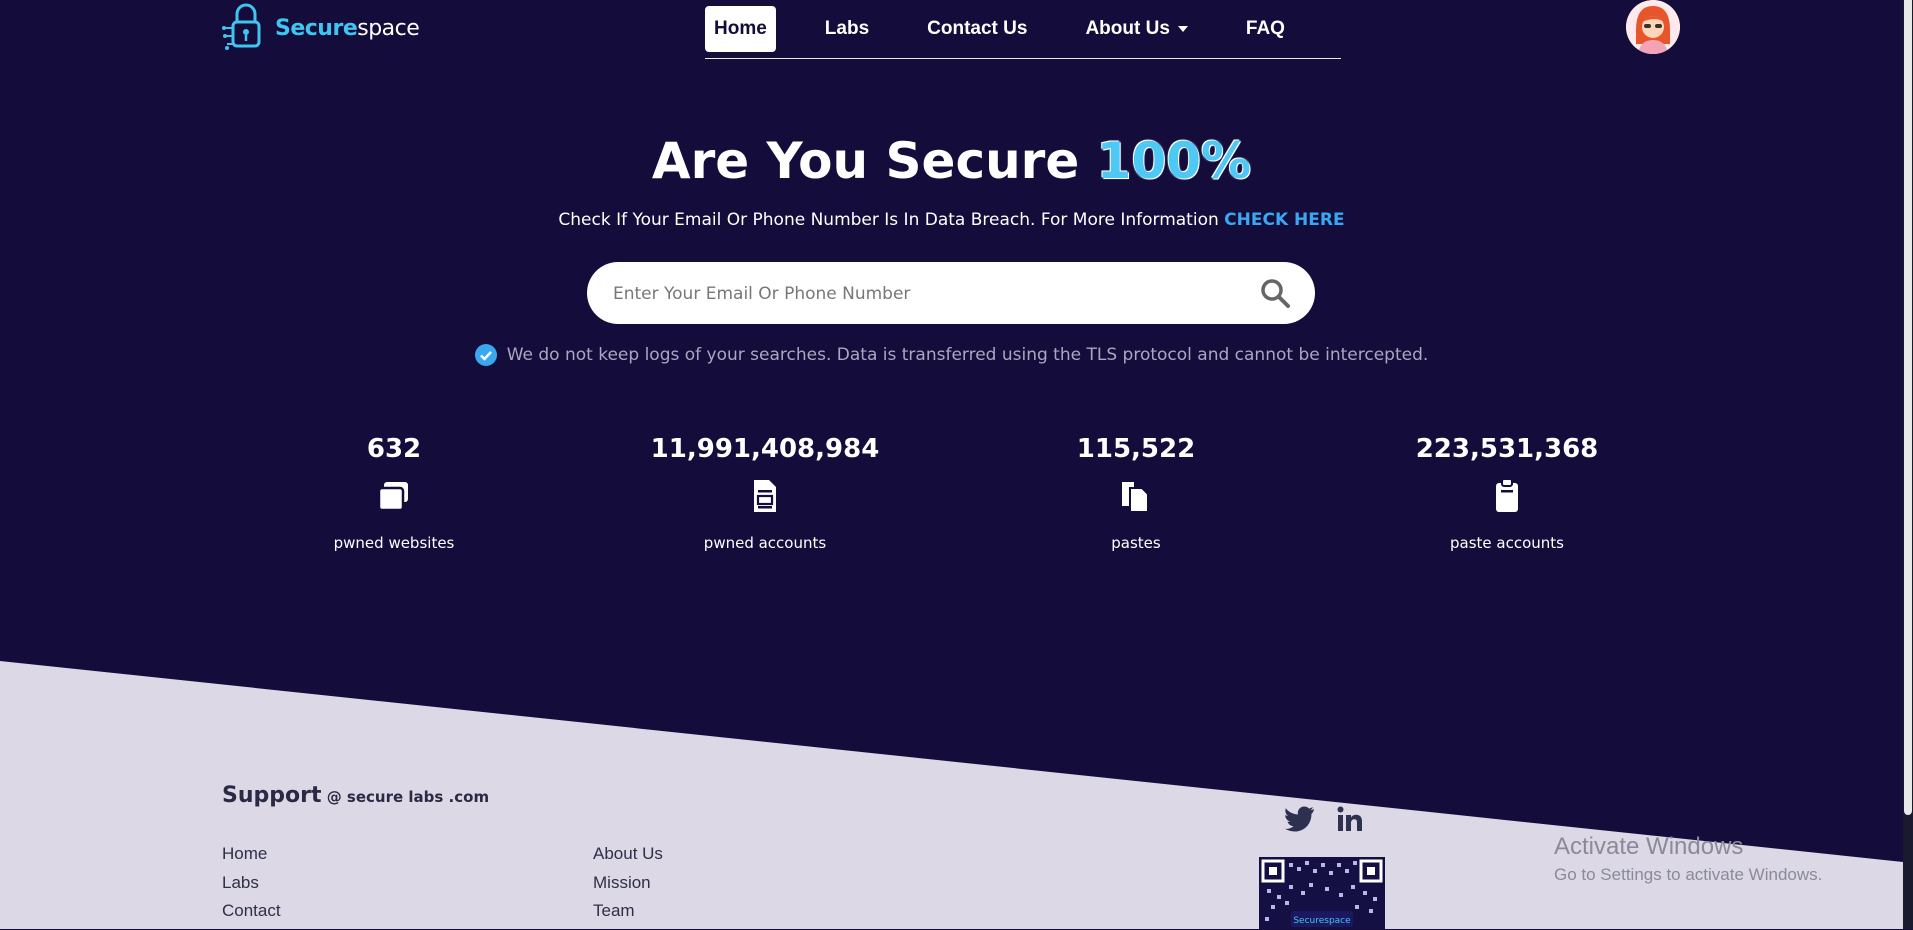 The width and height of the screenshot is (1913, 930). Describe the element at coordinates (1284, 220) in the screenshot. I see `check-here-link: CHECK HERE` at that location.